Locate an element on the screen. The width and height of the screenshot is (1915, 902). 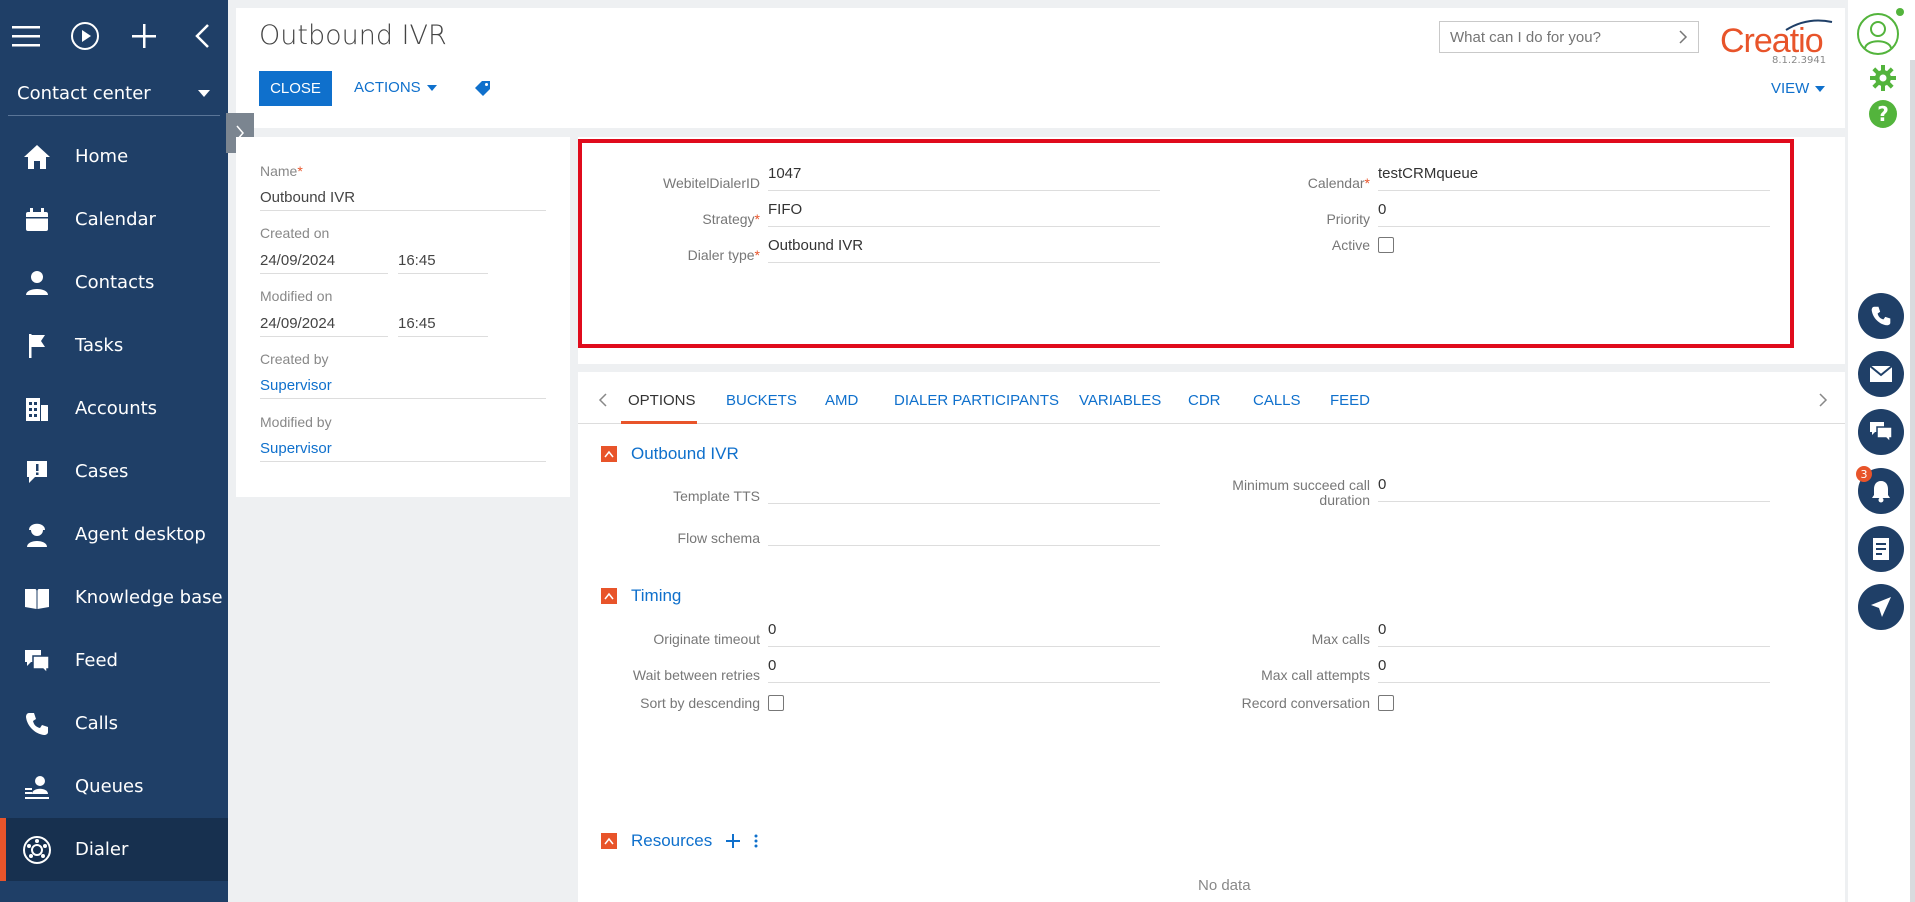
modified-time-field: 16:45 is located at coordinates (443, 326).